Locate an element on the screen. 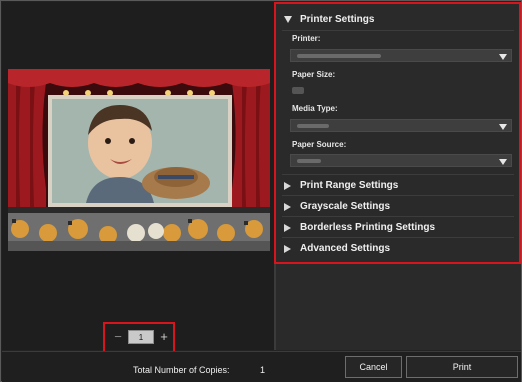 The height and width of the screenshot is (382, 522). copies-stepper: − + is located at coordinates (139, 337).